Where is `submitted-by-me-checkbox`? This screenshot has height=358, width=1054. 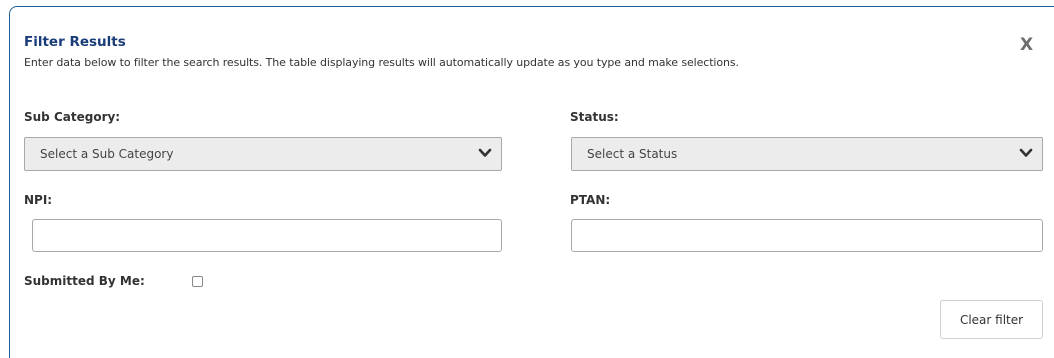 submitted-by-me-checkbox is located at coordinates (197, 281).